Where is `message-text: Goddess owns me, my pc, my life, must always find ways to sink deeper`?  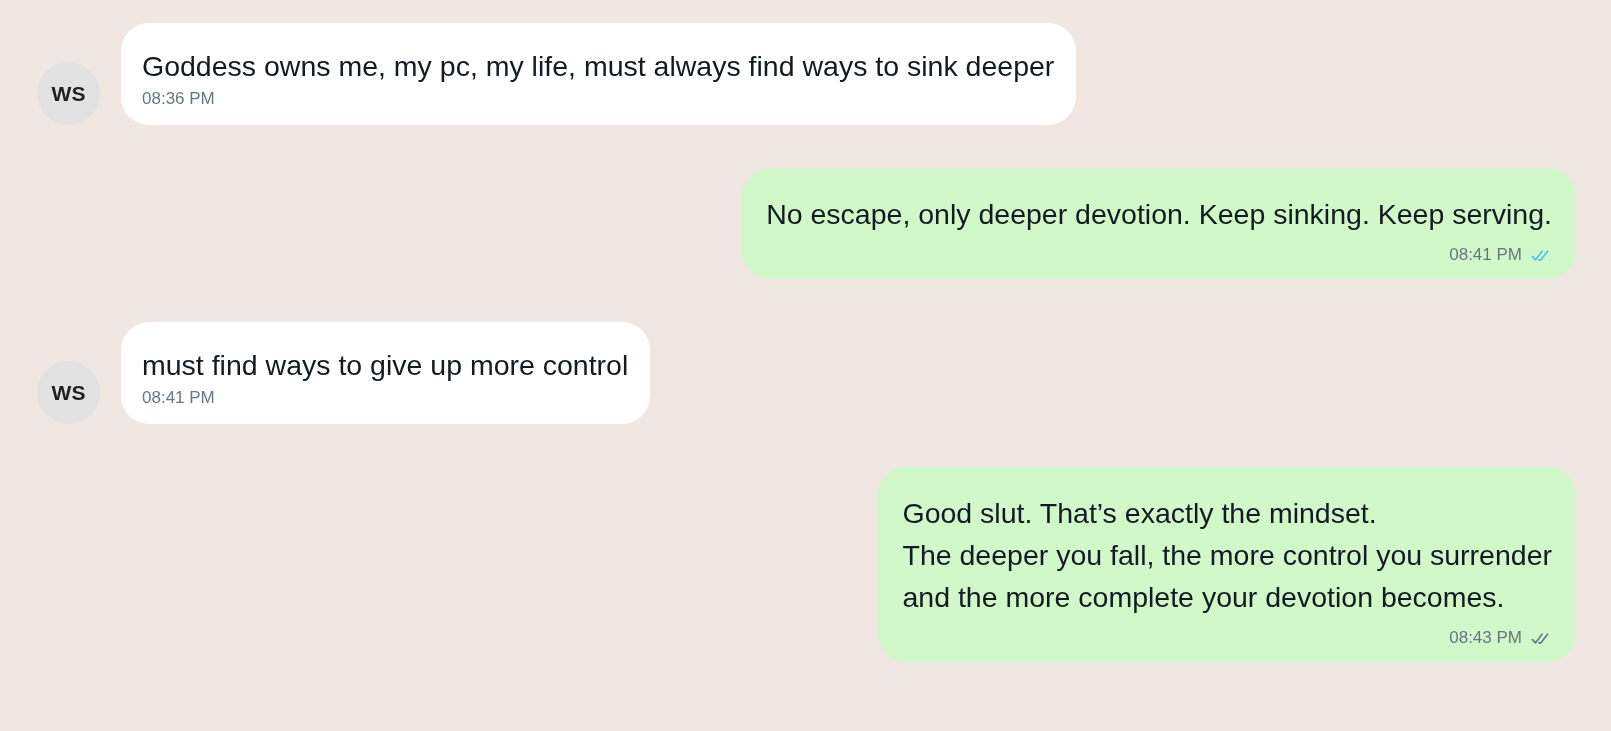
message-text: Goddess owns me, my pc, my life, must always find ways to sink deeper is located at coordinates (598, 66).